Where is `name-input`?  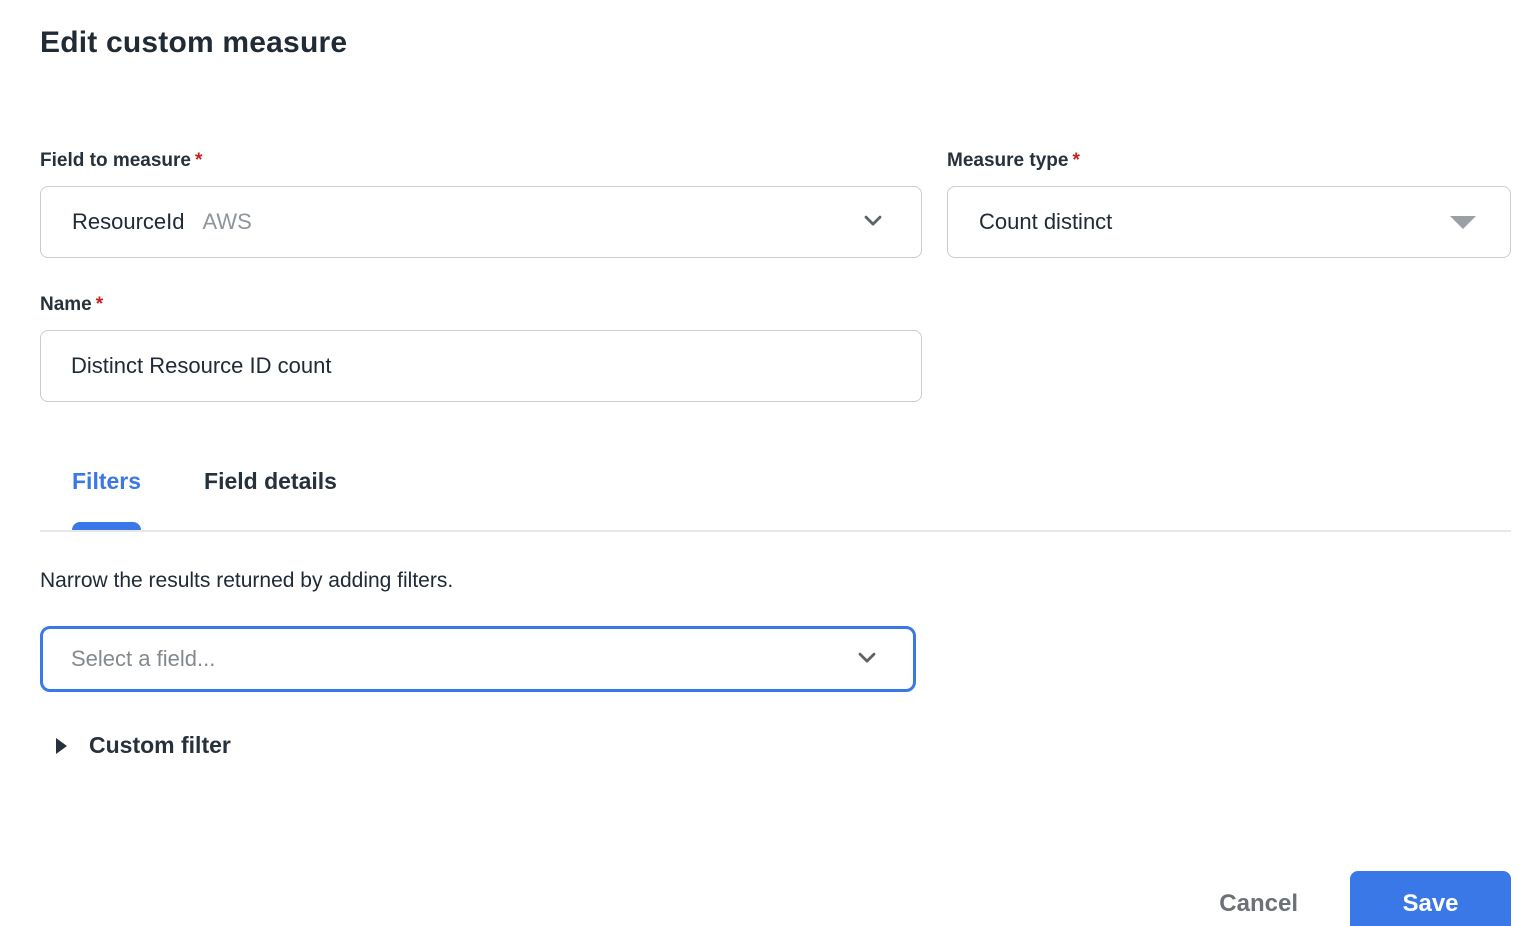 name-input is located at coordinates (481, 366).